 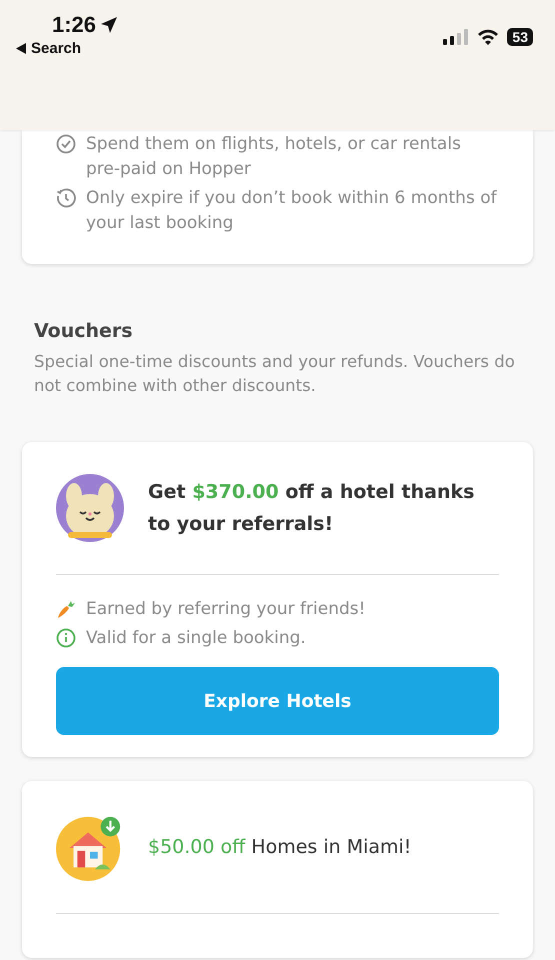 What do you see at coordinates (84, 331) in the screenshot?
I see `section-title: Vouchers` at bounding box center [84, 331].